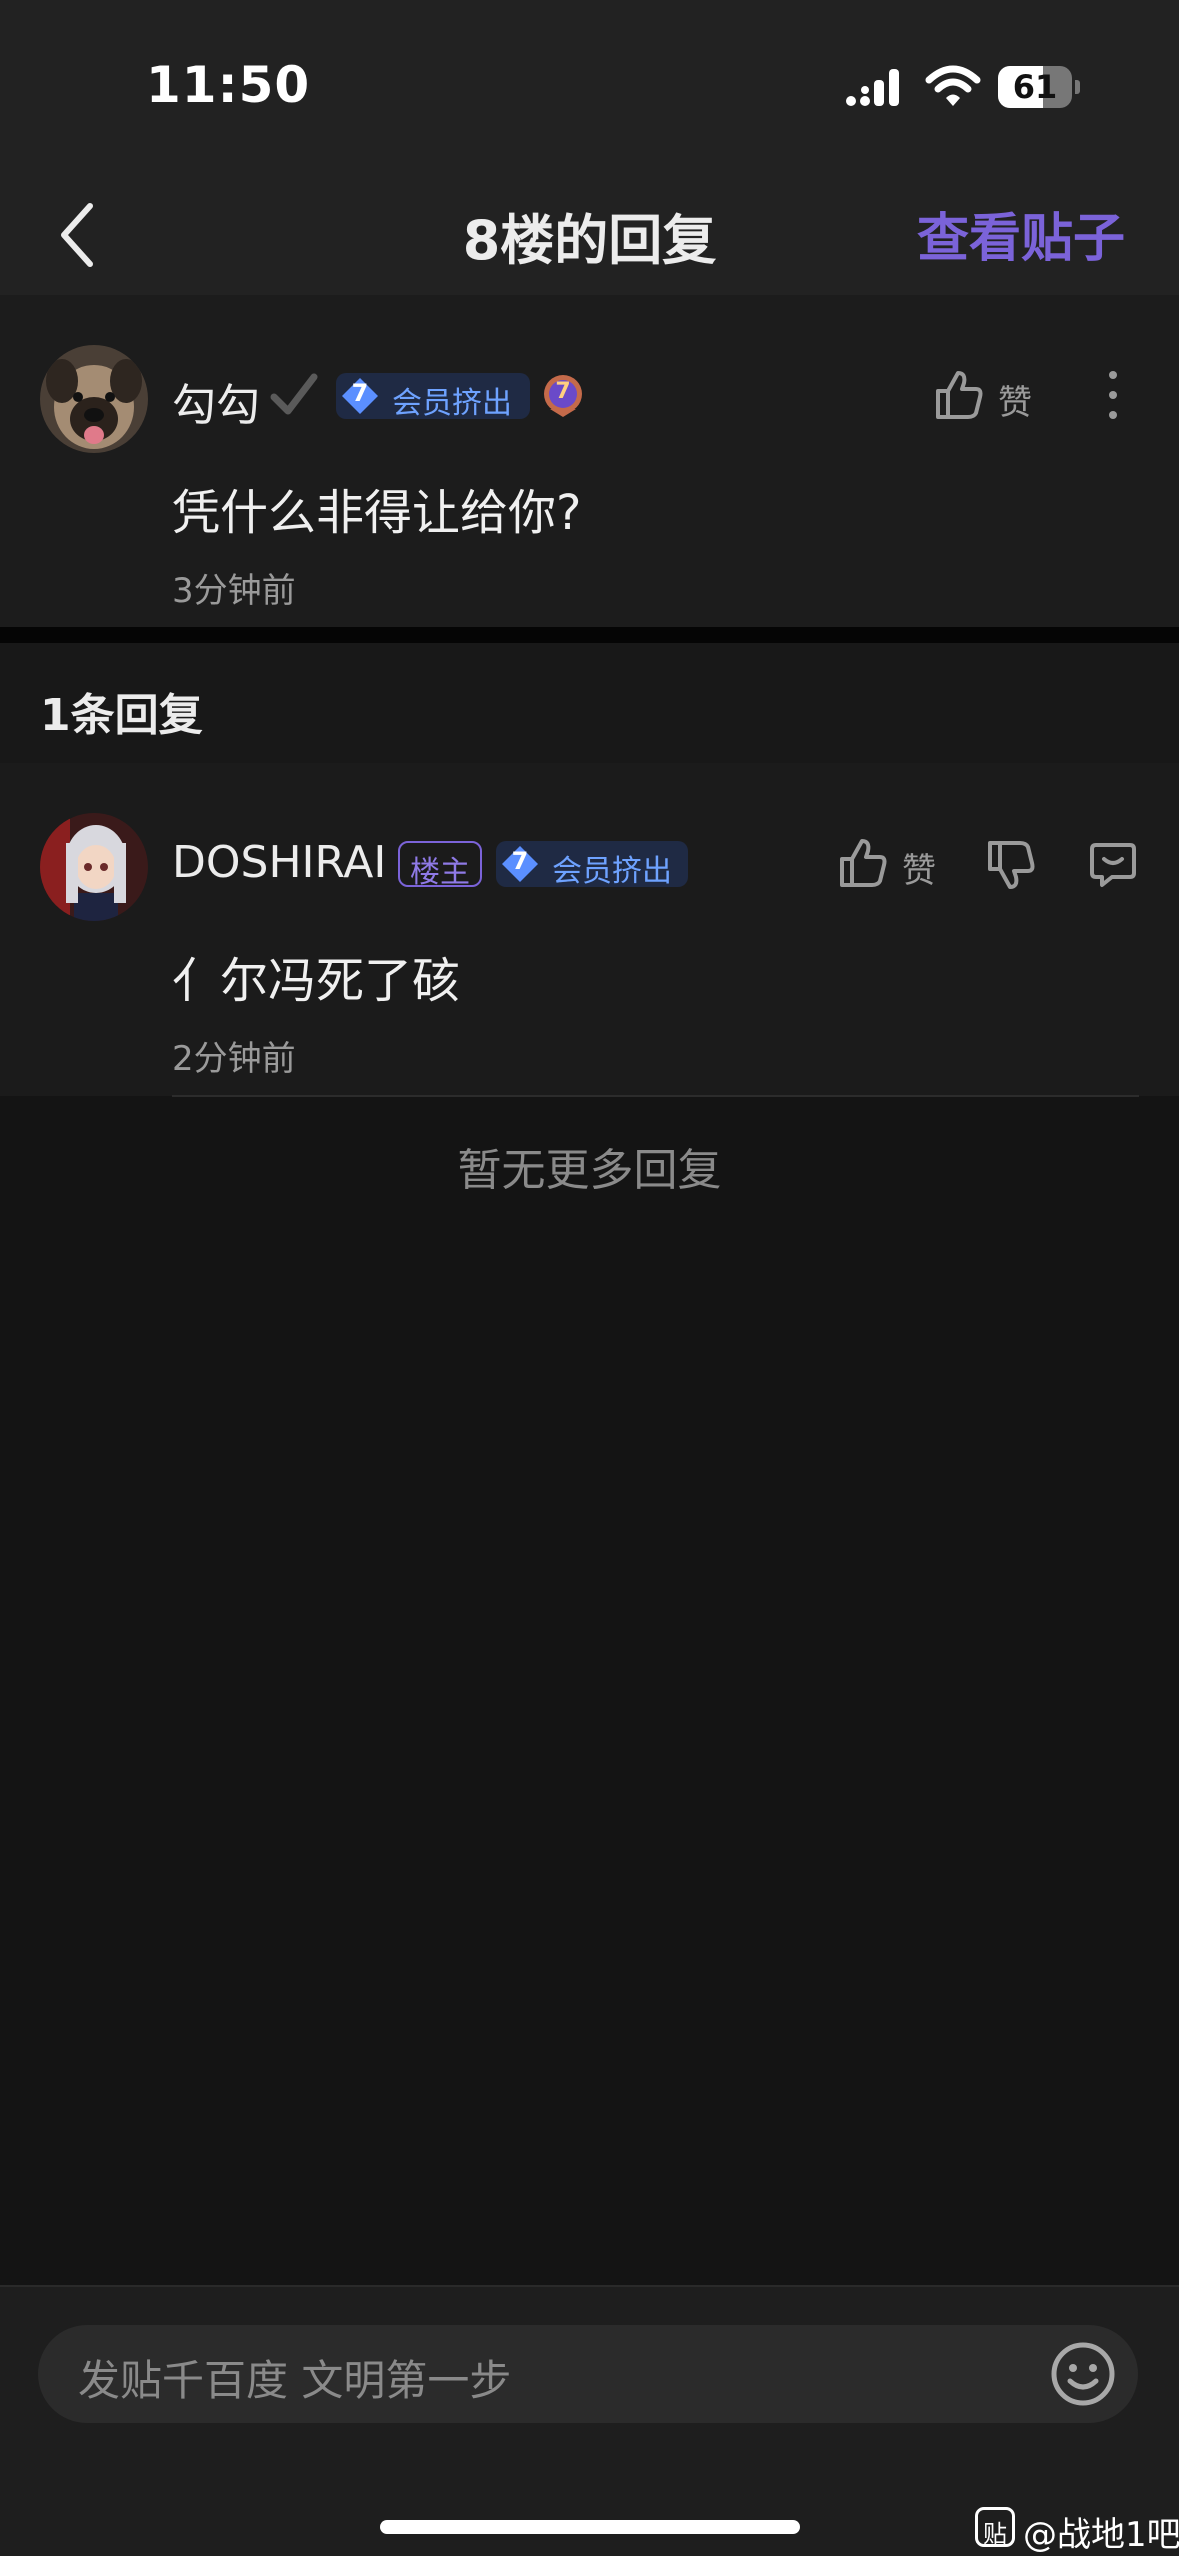 Image resolution: width=1179 pixels, height=2556 pixels. I want to click on status-time: 11:50, so click(228, 85).